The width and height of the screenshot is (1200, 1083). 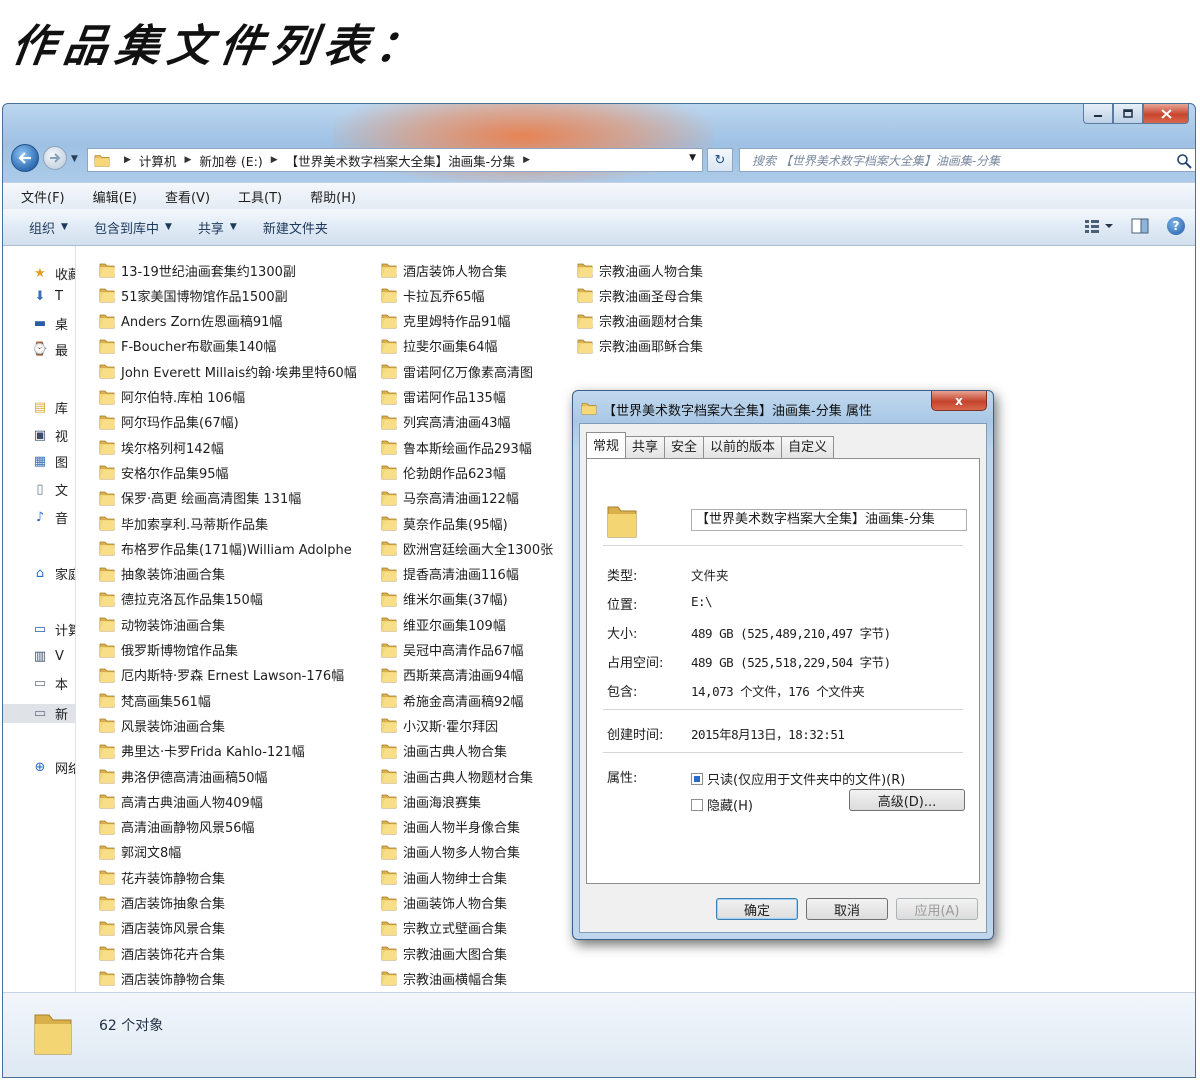 I want to click on folder-item: 弗洛伊德高清油画稿50幅, so click(x=183, y=776).